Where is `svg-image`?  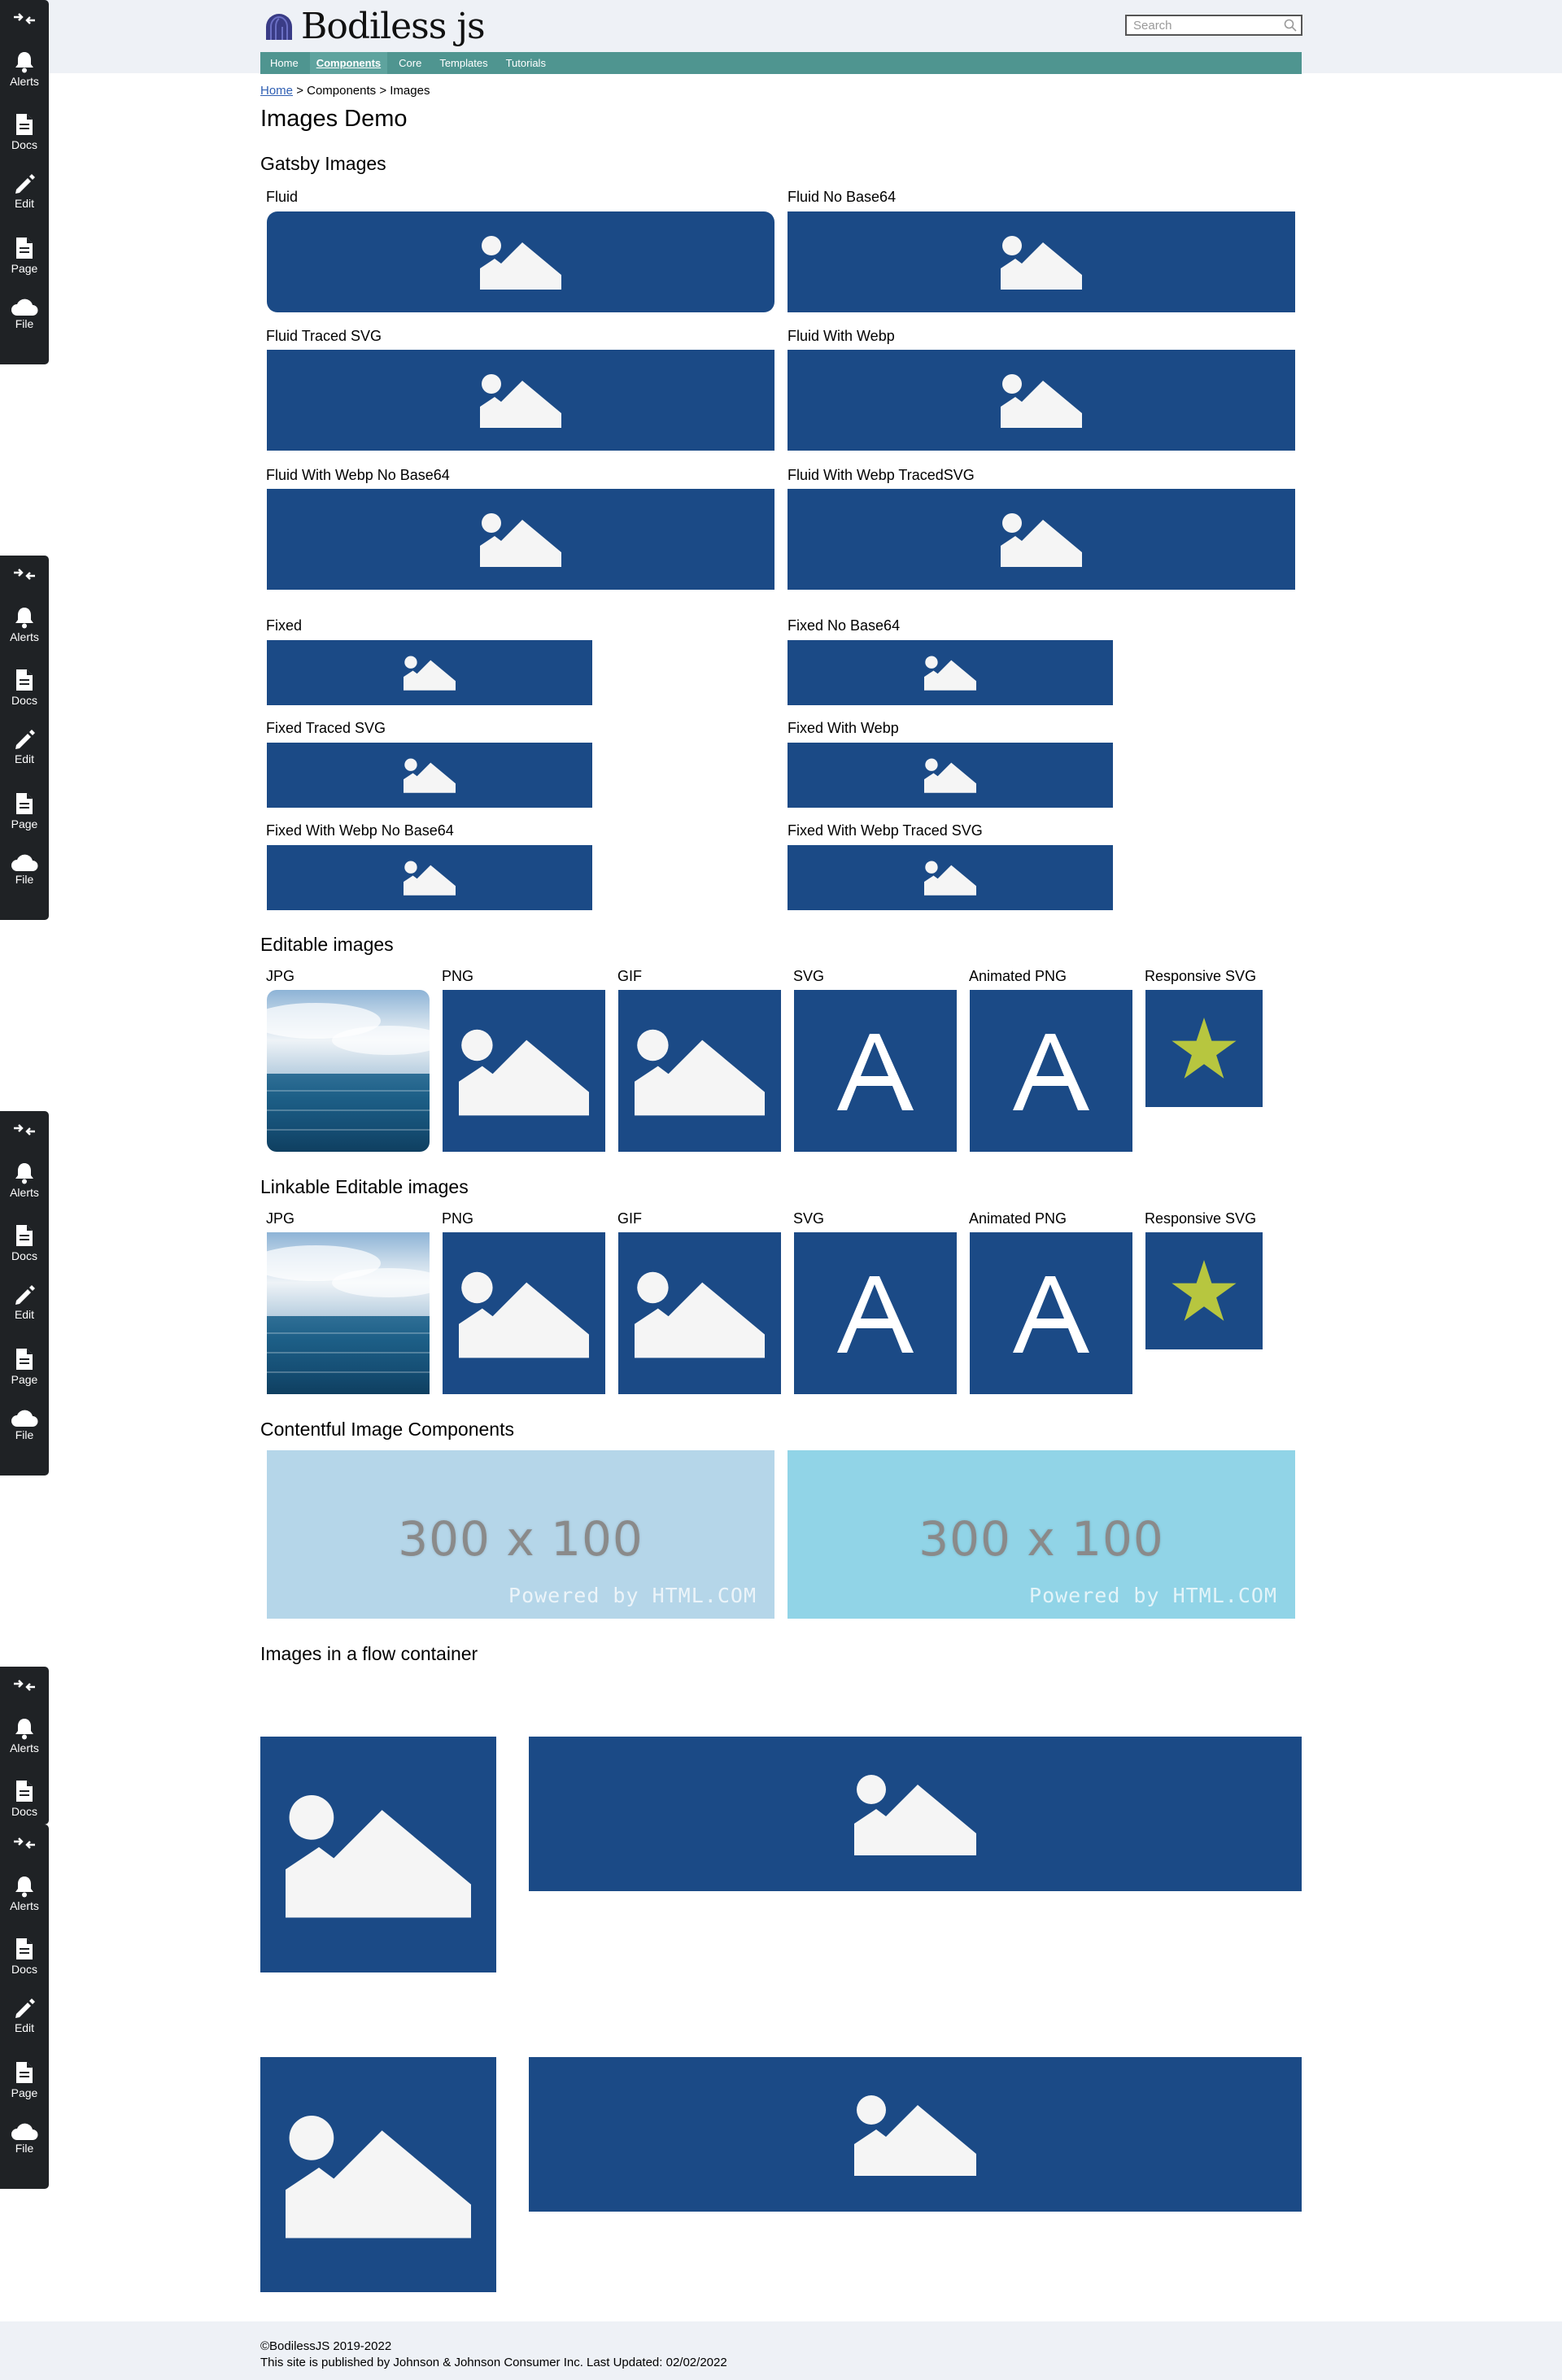 svg-image is located at coordinates (876, 1071).